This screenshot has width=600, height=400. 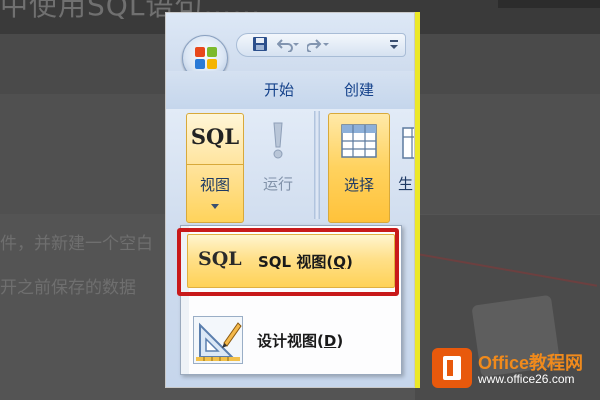 I want to click on menu-item-design-view: 设计视图(D), so click(x=291, y=343).